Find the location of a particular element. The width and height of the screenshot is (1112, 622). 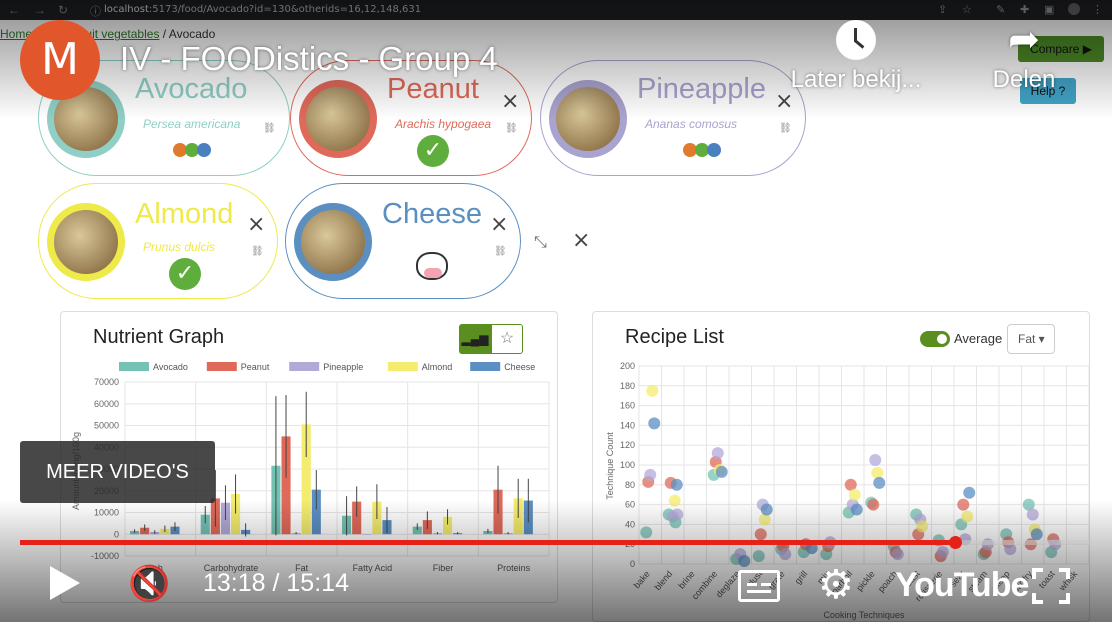

site-info-icon: ⓘ is located at coordinates (95, 11).